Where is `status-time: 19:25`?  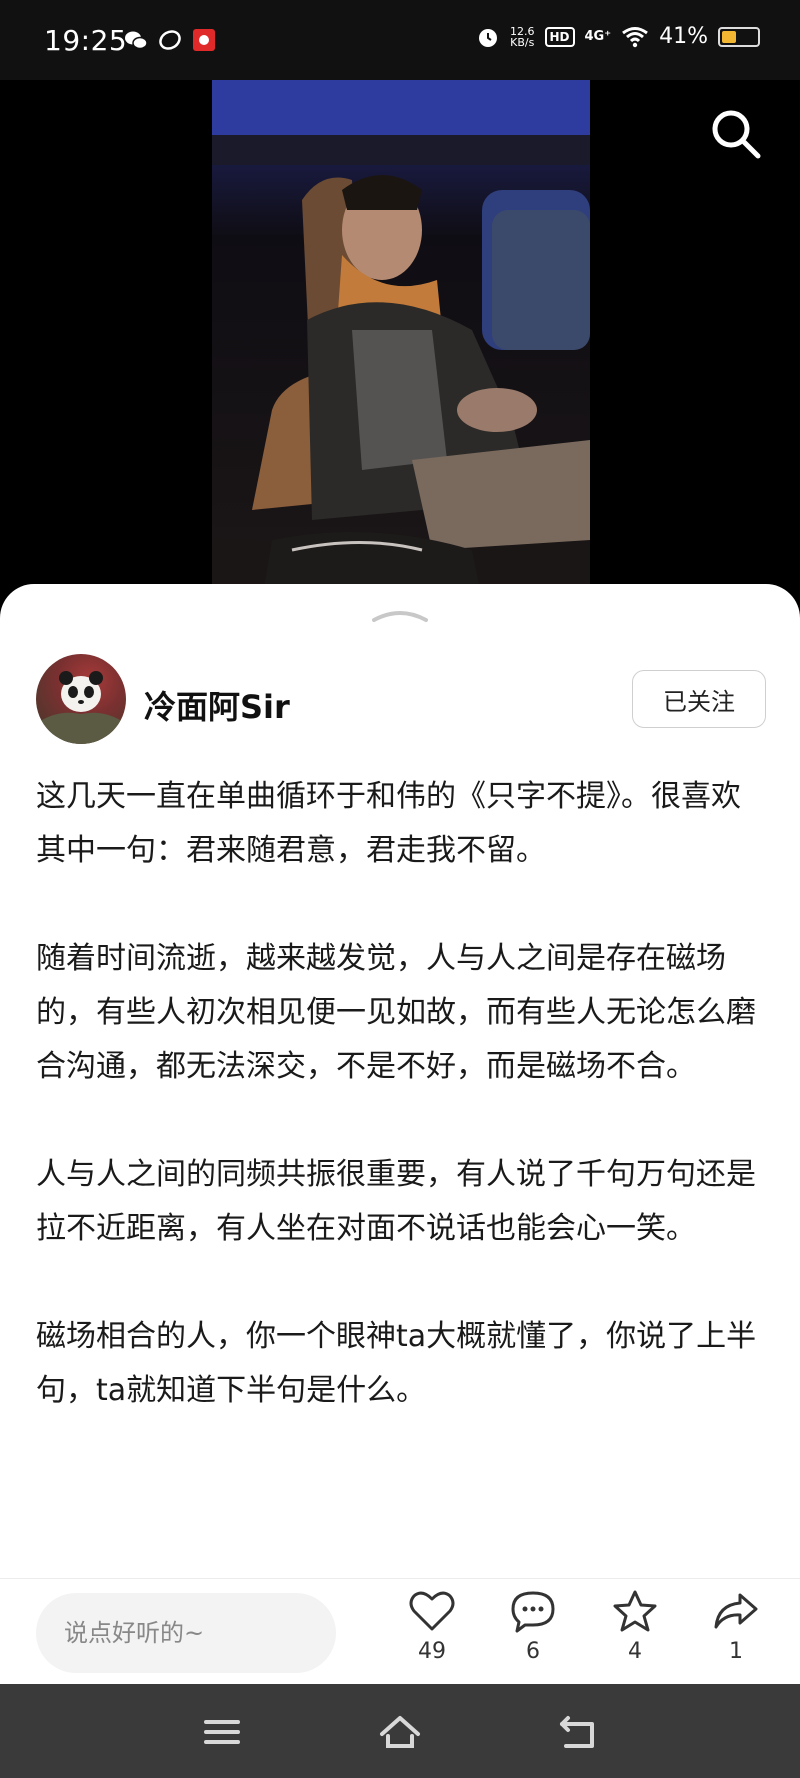 status-time: 19:25 is located at coordinates (86, 40).